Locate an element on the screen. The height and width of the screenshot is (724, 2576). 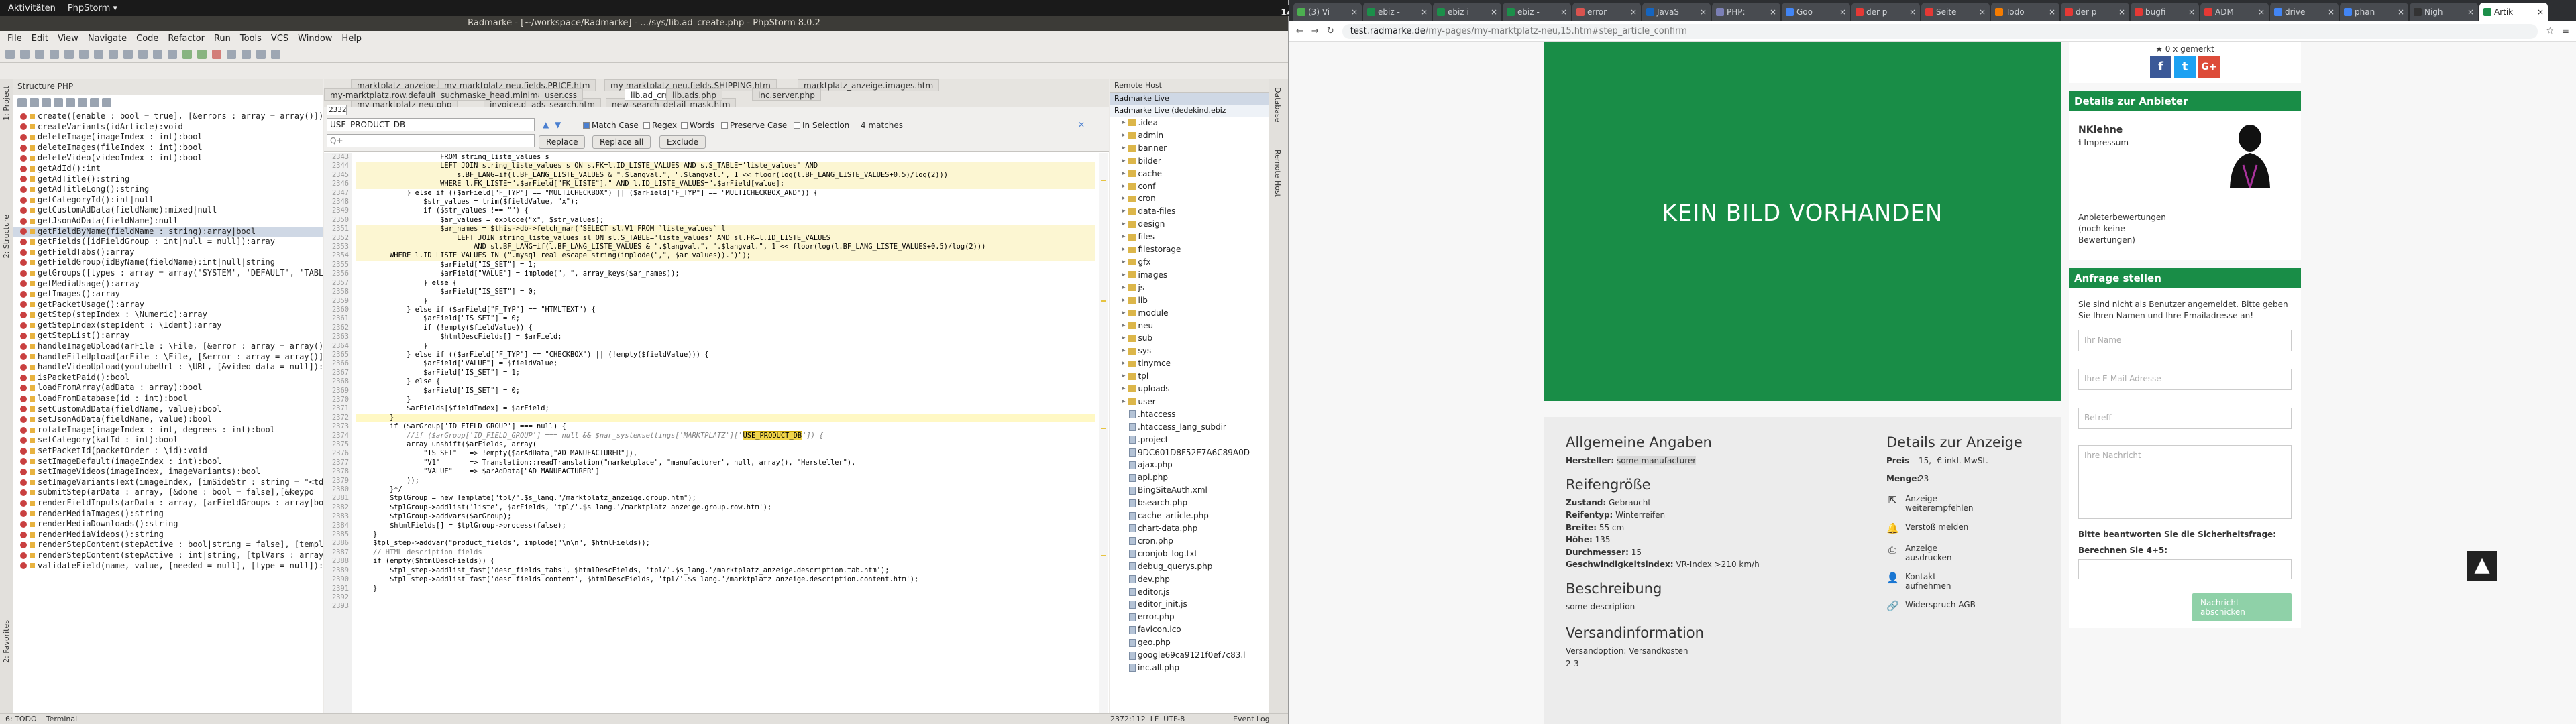
browser-tab: JavaS × is located at coordinates (1676, 12).